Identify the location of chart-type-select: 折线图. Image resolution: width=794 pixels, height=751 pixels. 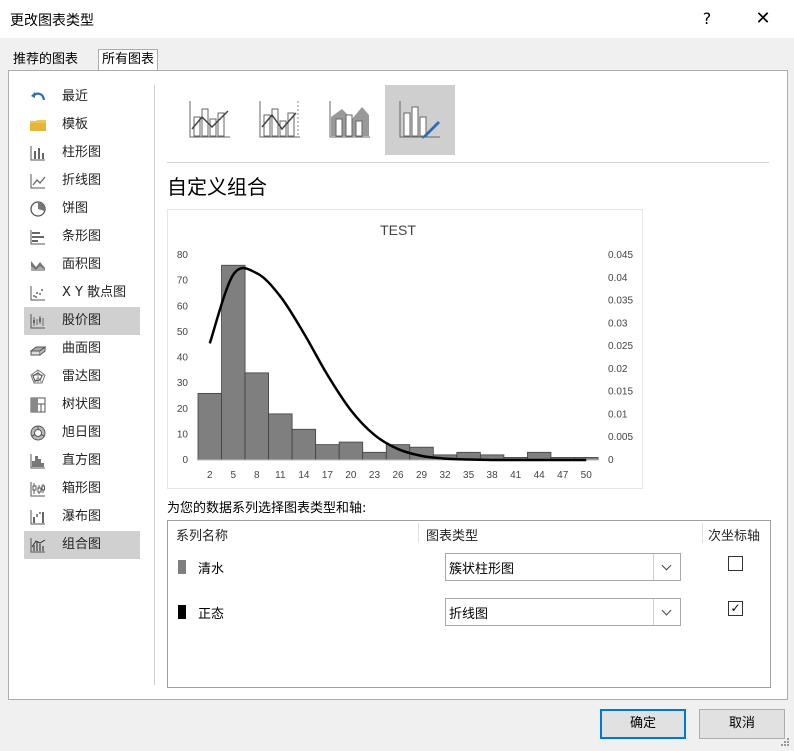
(563, 612).